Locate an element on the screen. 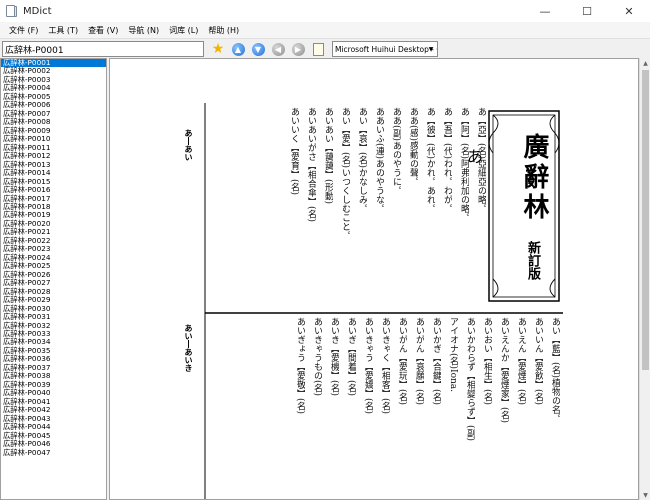  dictionary-entry: あ【阿】(名)阿弗利加の略。 is located at coordinates (464, 165).